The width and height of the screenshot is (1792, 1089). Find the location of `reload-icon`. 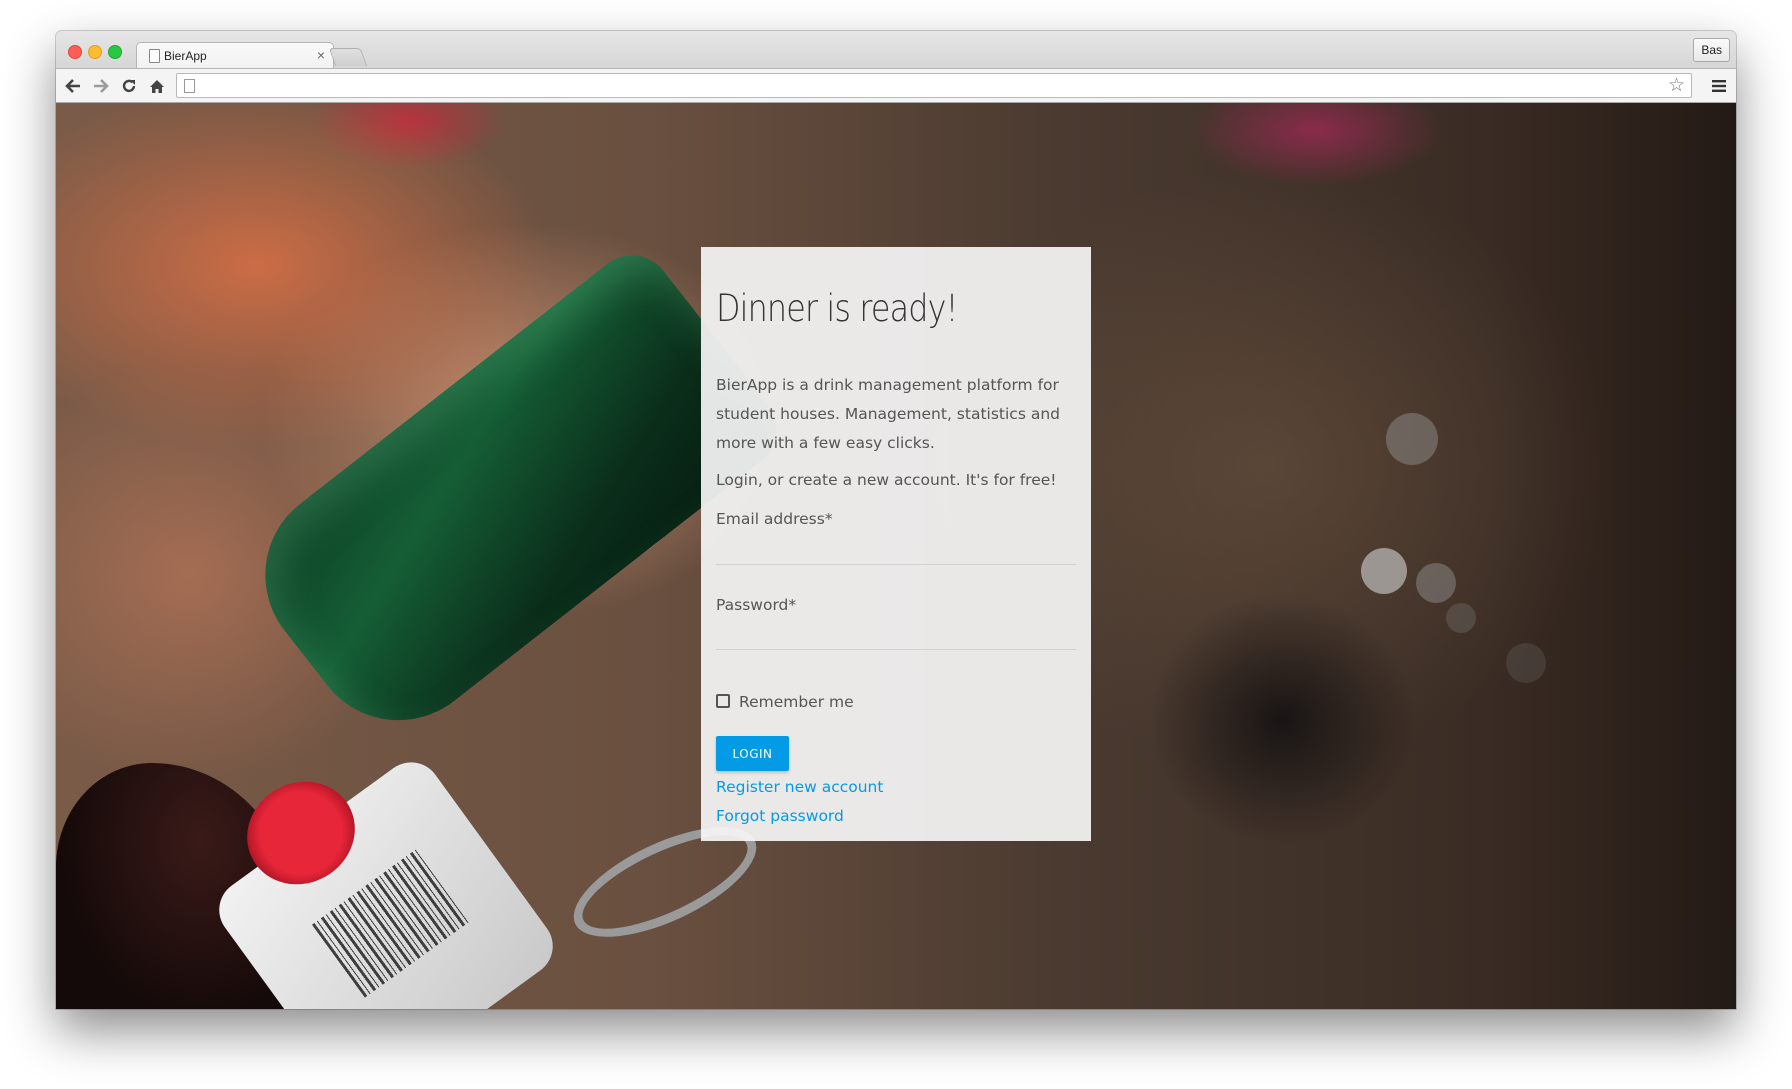

reload-icon is located at coordinates (129, 86).